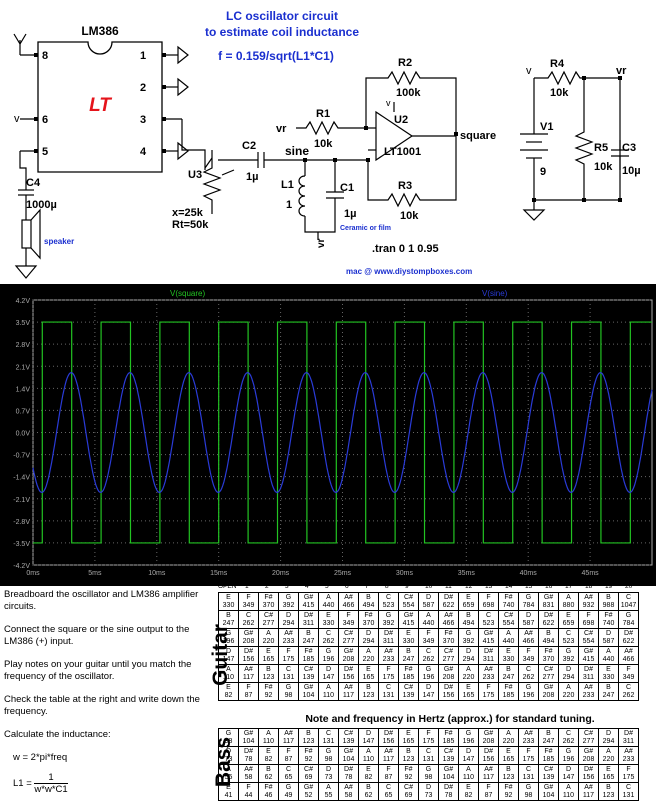 Image resolution: width=656 pixels, height=803 pixels. What do you see at coordinates (248, 755) in the screenshot?
I see `note-cell: D# 78` at bounding box center [248, 755].